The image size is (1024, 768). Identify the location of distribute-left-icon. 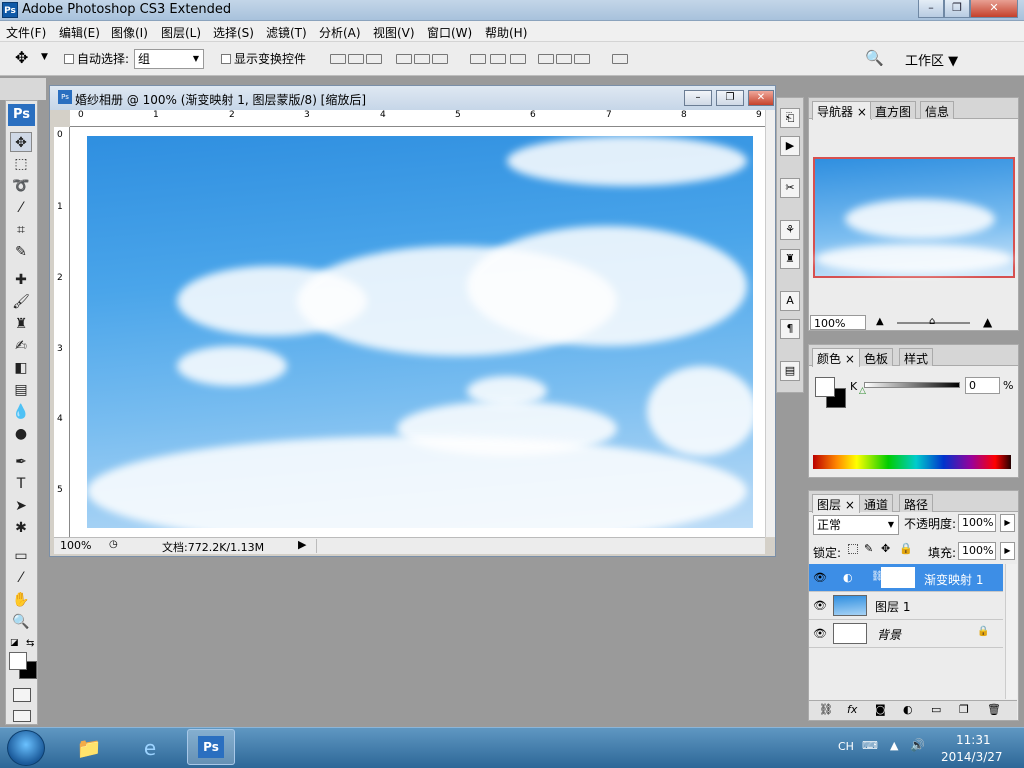
(546, 59).